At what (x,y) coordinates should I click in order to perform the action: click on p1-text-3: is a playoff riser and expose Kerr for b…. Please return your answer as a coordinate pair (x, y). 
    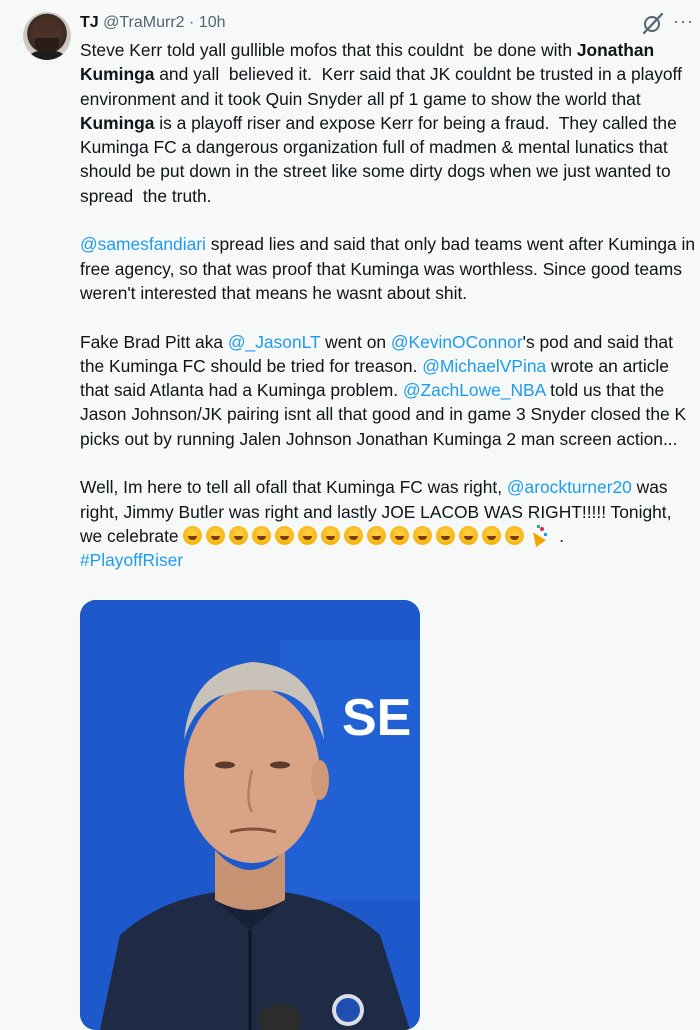
    Looking at the image, I should click on (381, 159).